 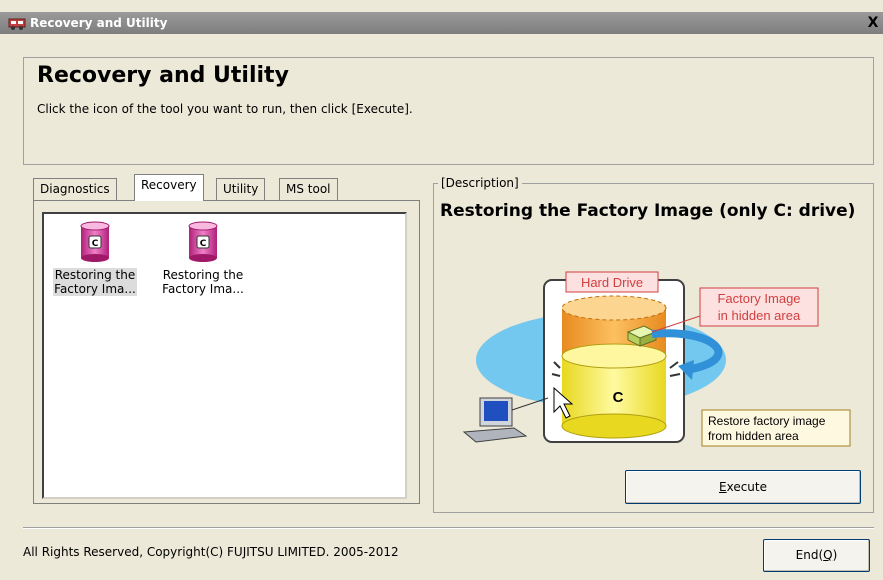 I want to click on restore-label-2: from hidden area, so click(x=753, y=436).